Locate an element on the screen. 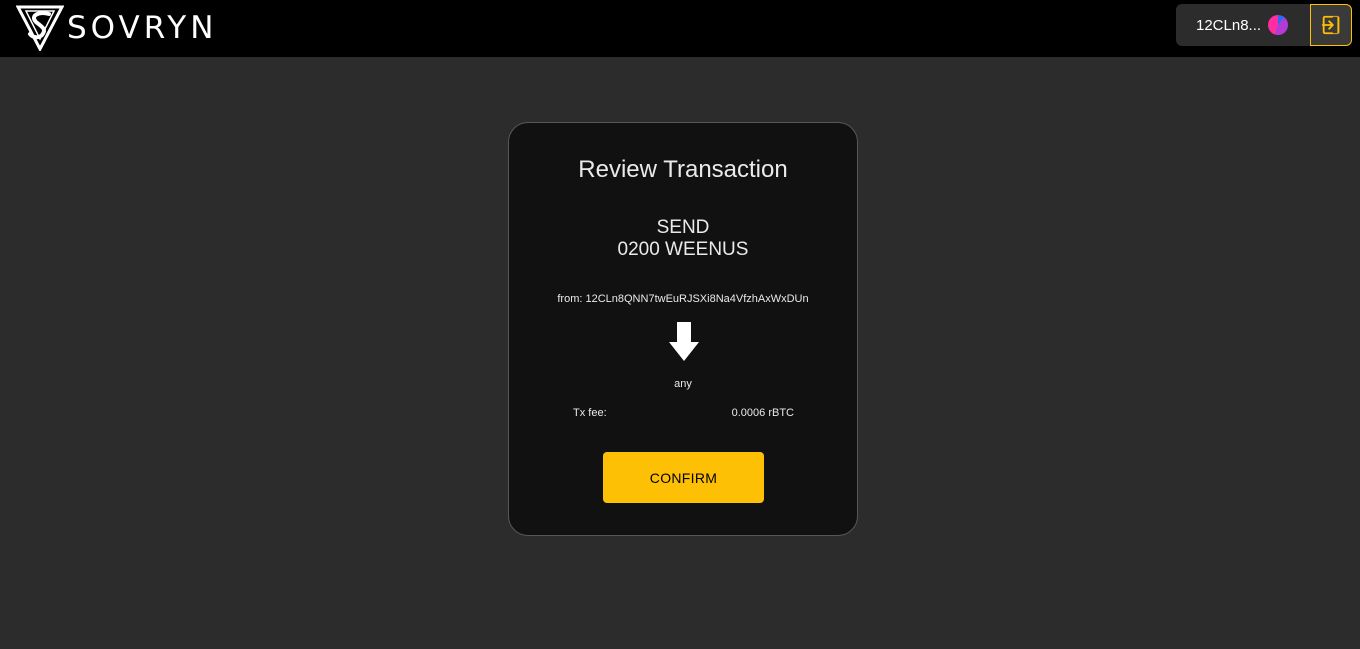 This screenshot has height=649, width=1360. brand-name: SOVRYN is located at coordinates (142, 28).